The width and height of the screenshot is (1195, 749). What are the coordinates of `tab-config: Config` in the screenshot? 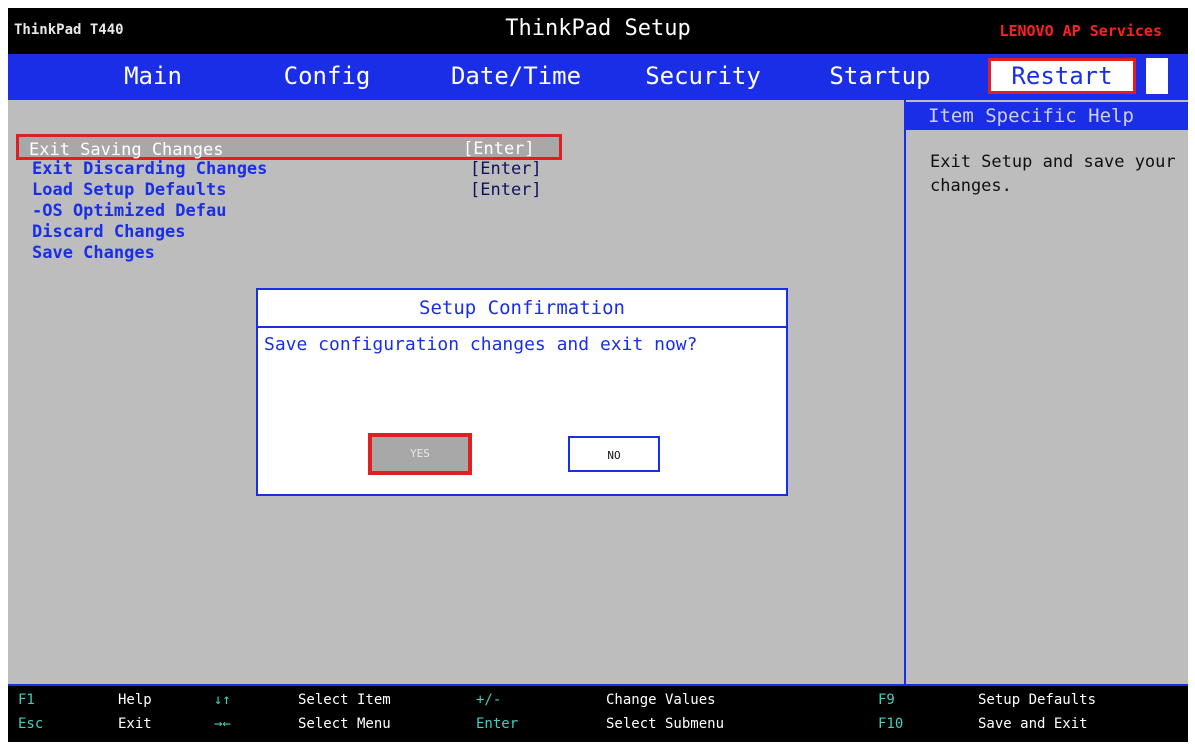 It's located at (327, 76).